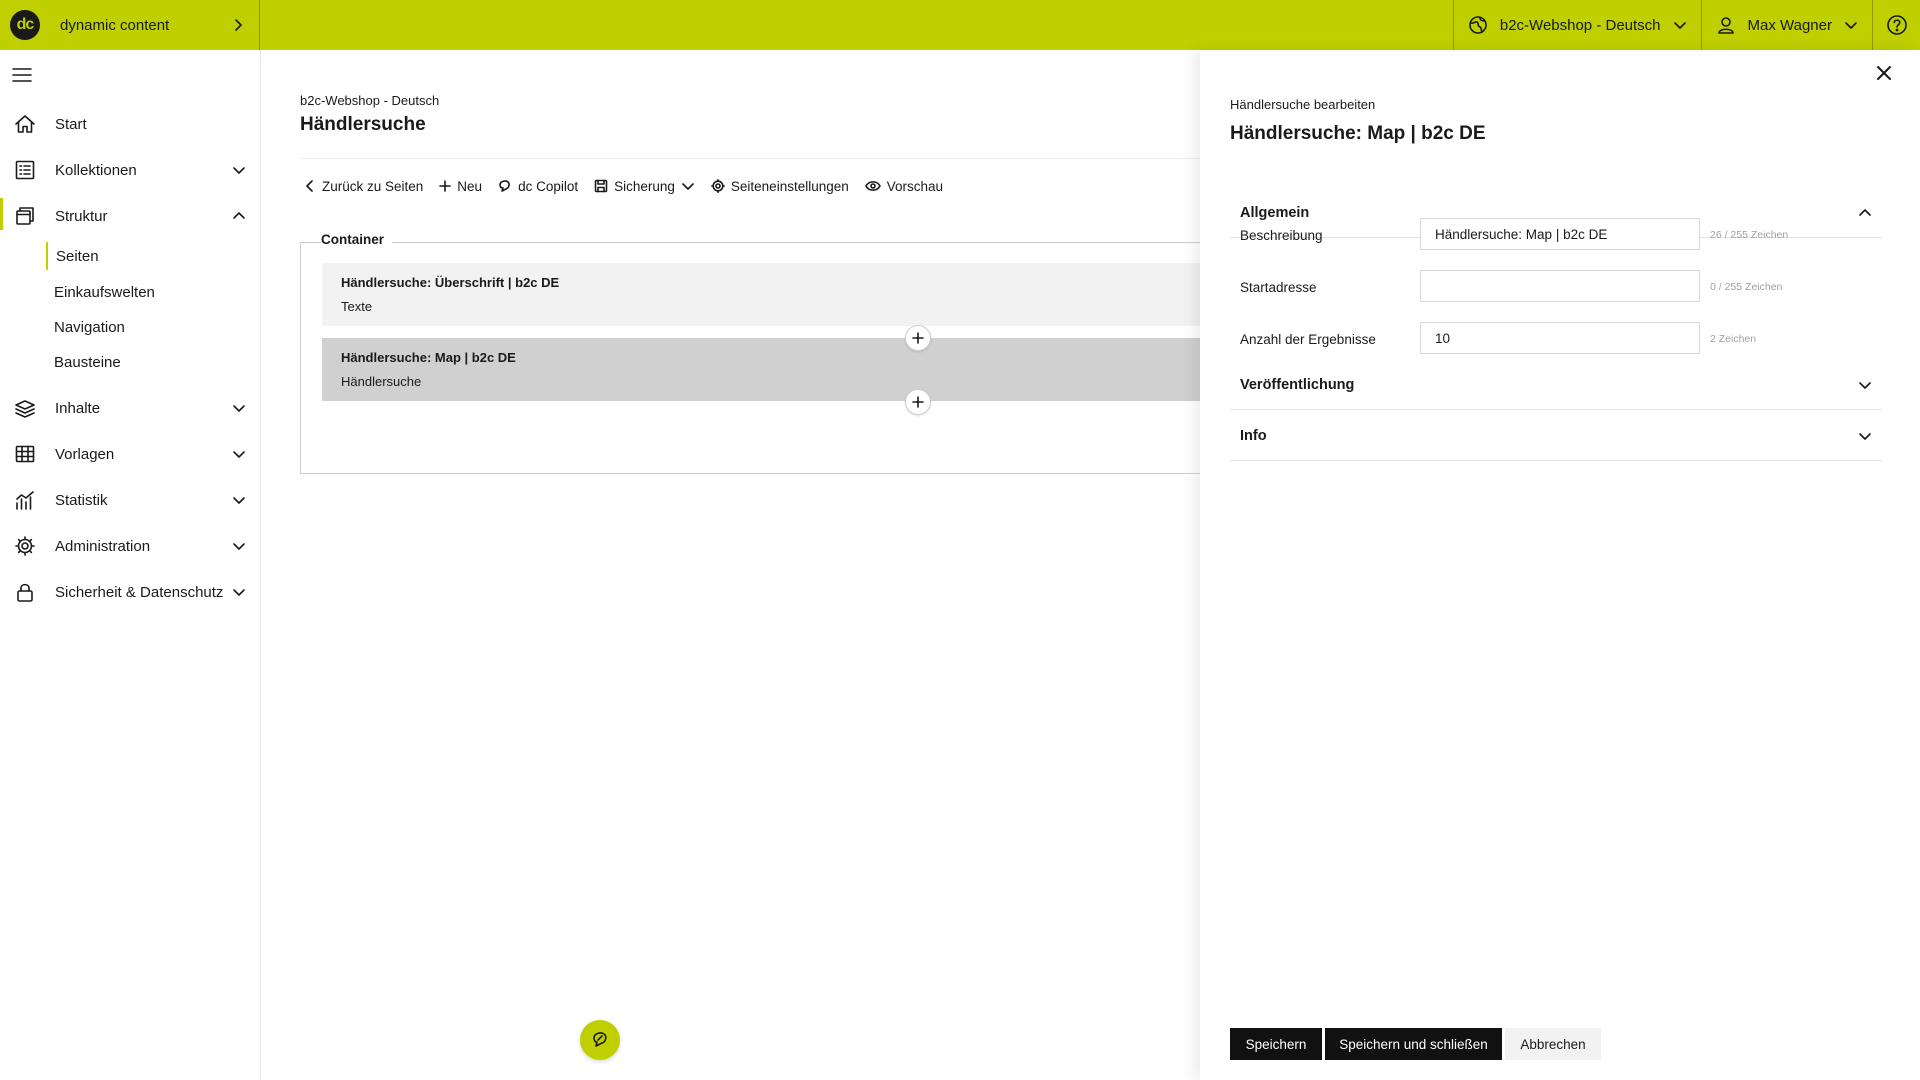 The image size is (1920, 1080). Describe the element at coordinates (1789, 25) in the screenshot. I see `user-name: Max Wagner` at that location.